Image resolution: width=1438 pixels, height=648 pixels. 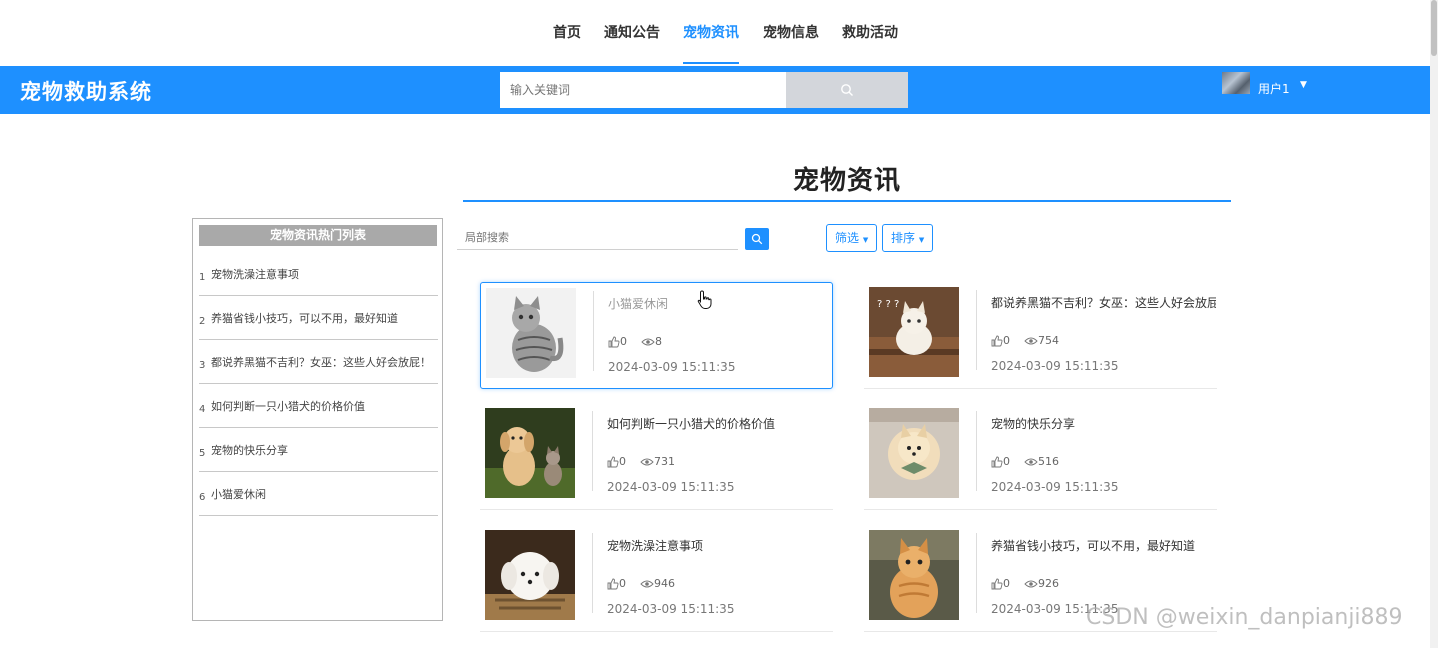 What do you see at coordinates (318, 450) in the screenshot?
I see `hot-list-item: 5 宠物的快乐分享` at bounding box center [318, 450].